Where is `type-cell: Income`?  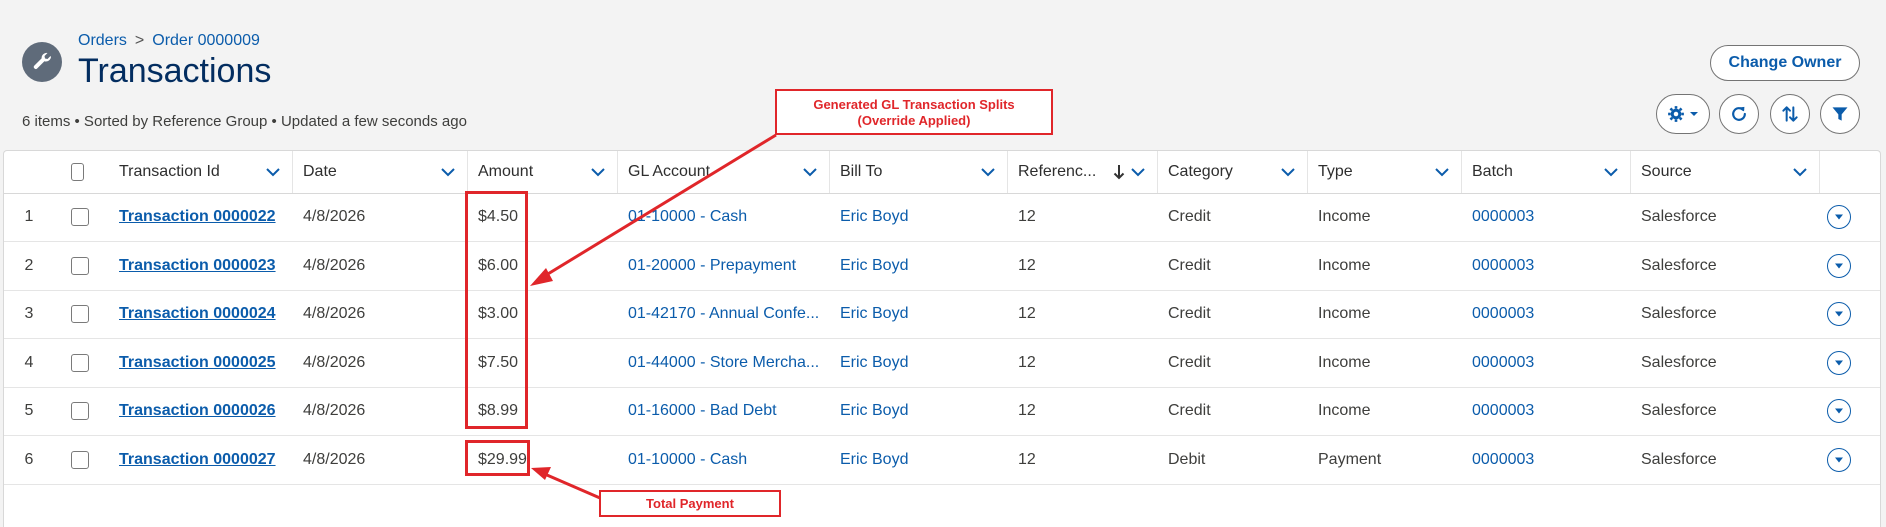
type-cell: Income is located at coordinates (1344, 313).